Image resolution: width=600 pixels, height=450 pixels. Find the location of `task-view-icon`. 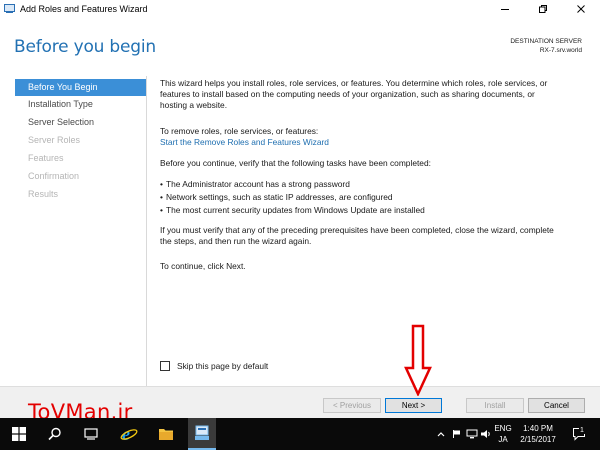

task-view-icon is located at coordinates (91, 434).